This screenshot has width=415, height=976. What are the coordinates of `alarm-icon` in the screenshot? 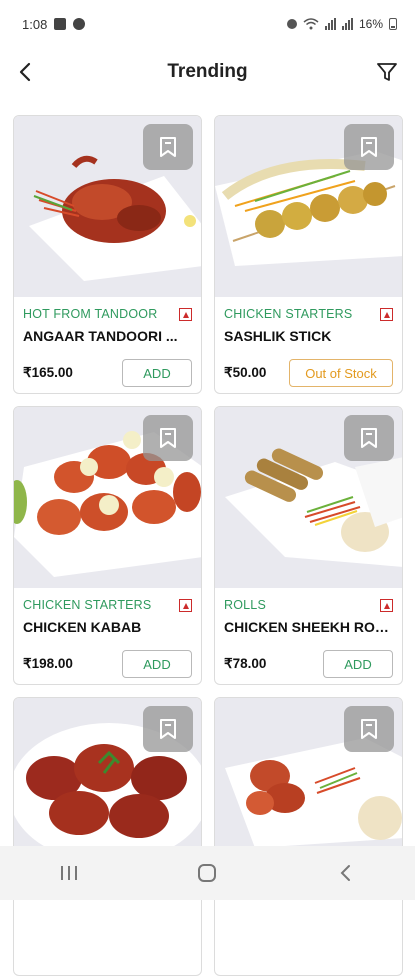 It's located at (291, 24).